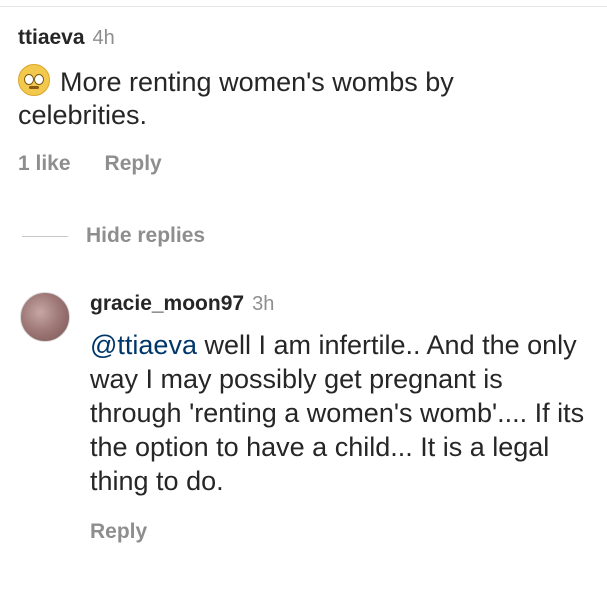  Describe the element at coordinates (167, 304) in the screenshot. I see `reply-username: gracie_moon97` at that location.